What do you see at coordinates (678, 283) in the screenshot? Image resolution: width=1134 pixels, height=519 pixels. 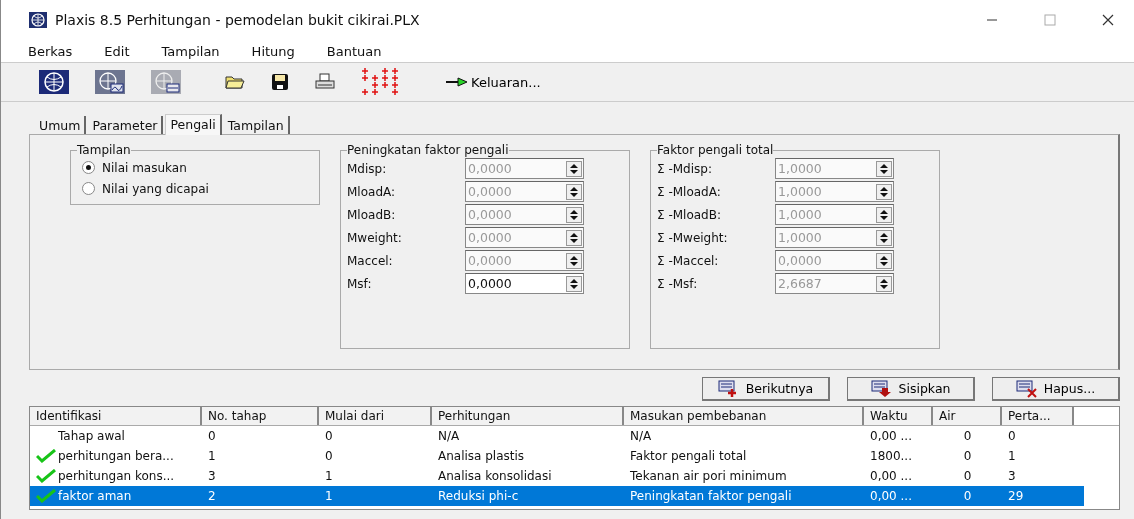 I see `field-label: Σ -Msf:` at bounding box center [678, 283].